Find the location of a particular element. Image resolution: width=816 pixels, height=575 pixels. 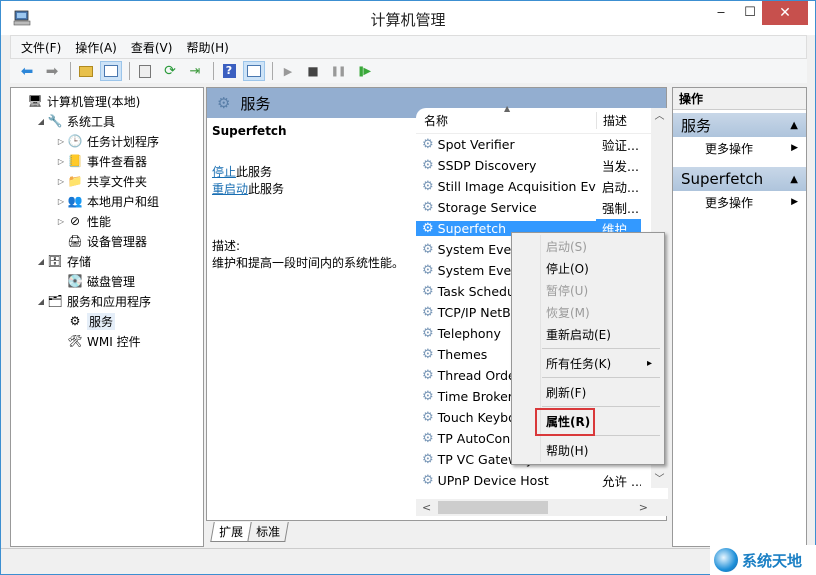

actions-section-superfetch: Superfetch ▲ is located at coordinates (739, 179).